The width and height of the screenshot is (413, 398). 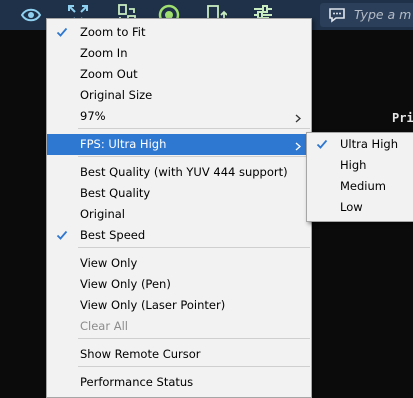 I want to click on menu-item-label: Zoom In, so click(x=104, y=53).